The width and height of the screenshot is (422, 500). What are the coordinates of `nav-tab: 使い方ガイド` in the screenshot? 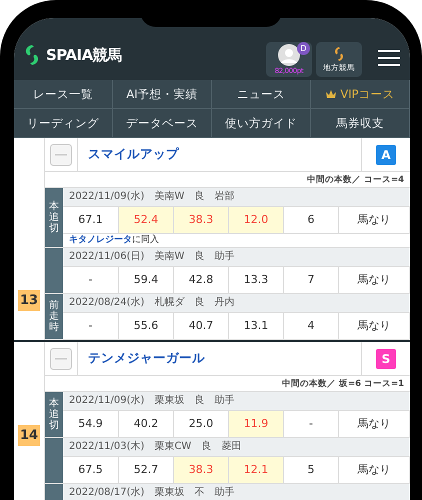 It's located at (261, 123).